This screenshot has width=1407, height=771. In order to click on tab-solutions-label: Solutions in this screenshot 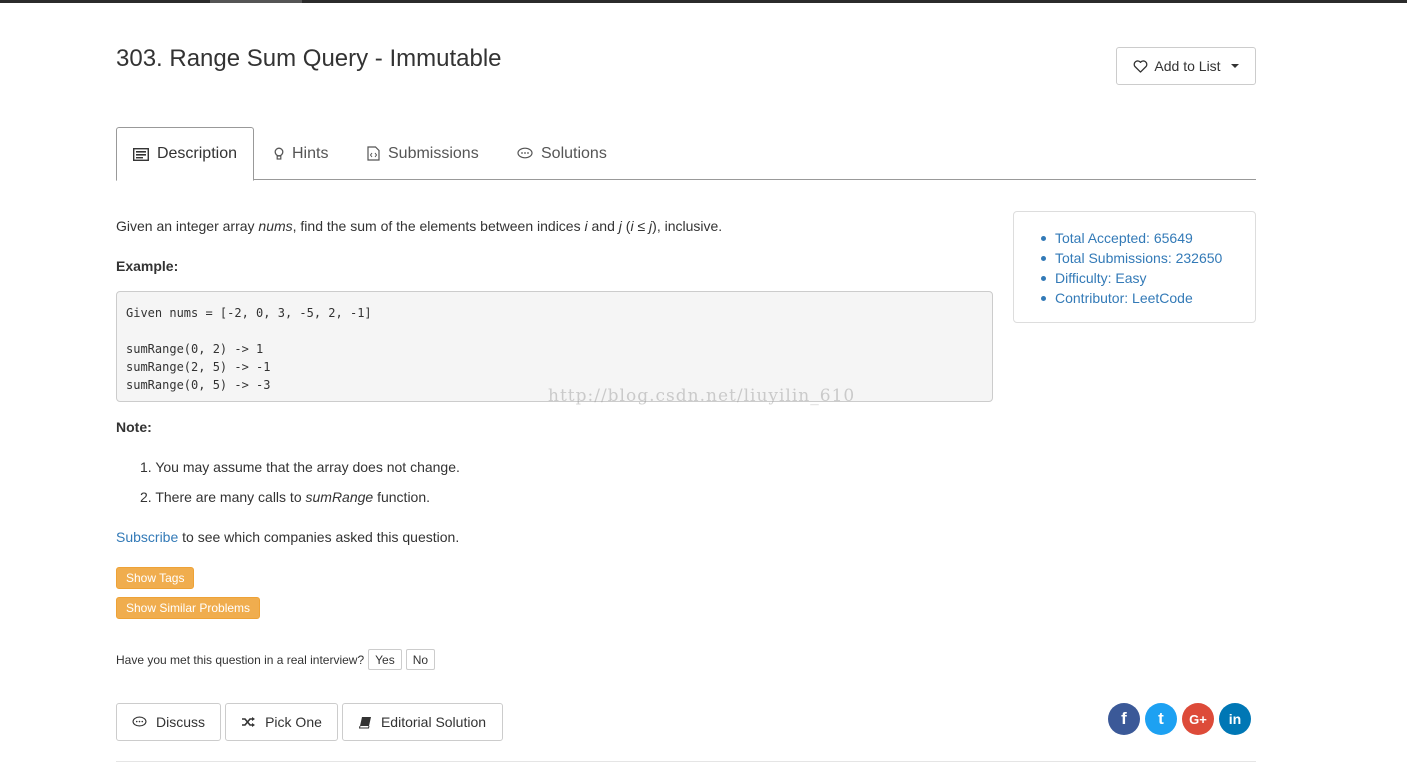, I will do `click(574, 153)`.